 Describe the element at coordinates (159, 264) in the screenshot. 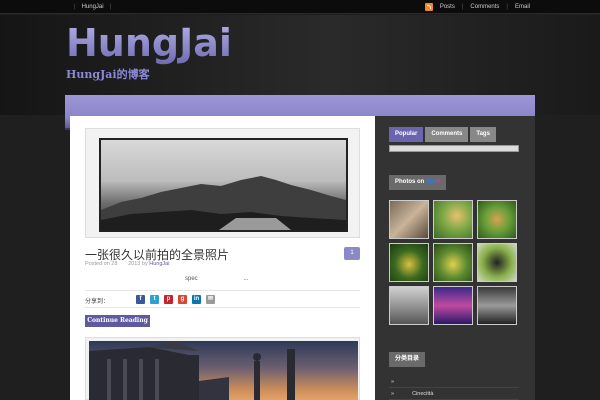

I see `post-author-link: HungJai` at that location.